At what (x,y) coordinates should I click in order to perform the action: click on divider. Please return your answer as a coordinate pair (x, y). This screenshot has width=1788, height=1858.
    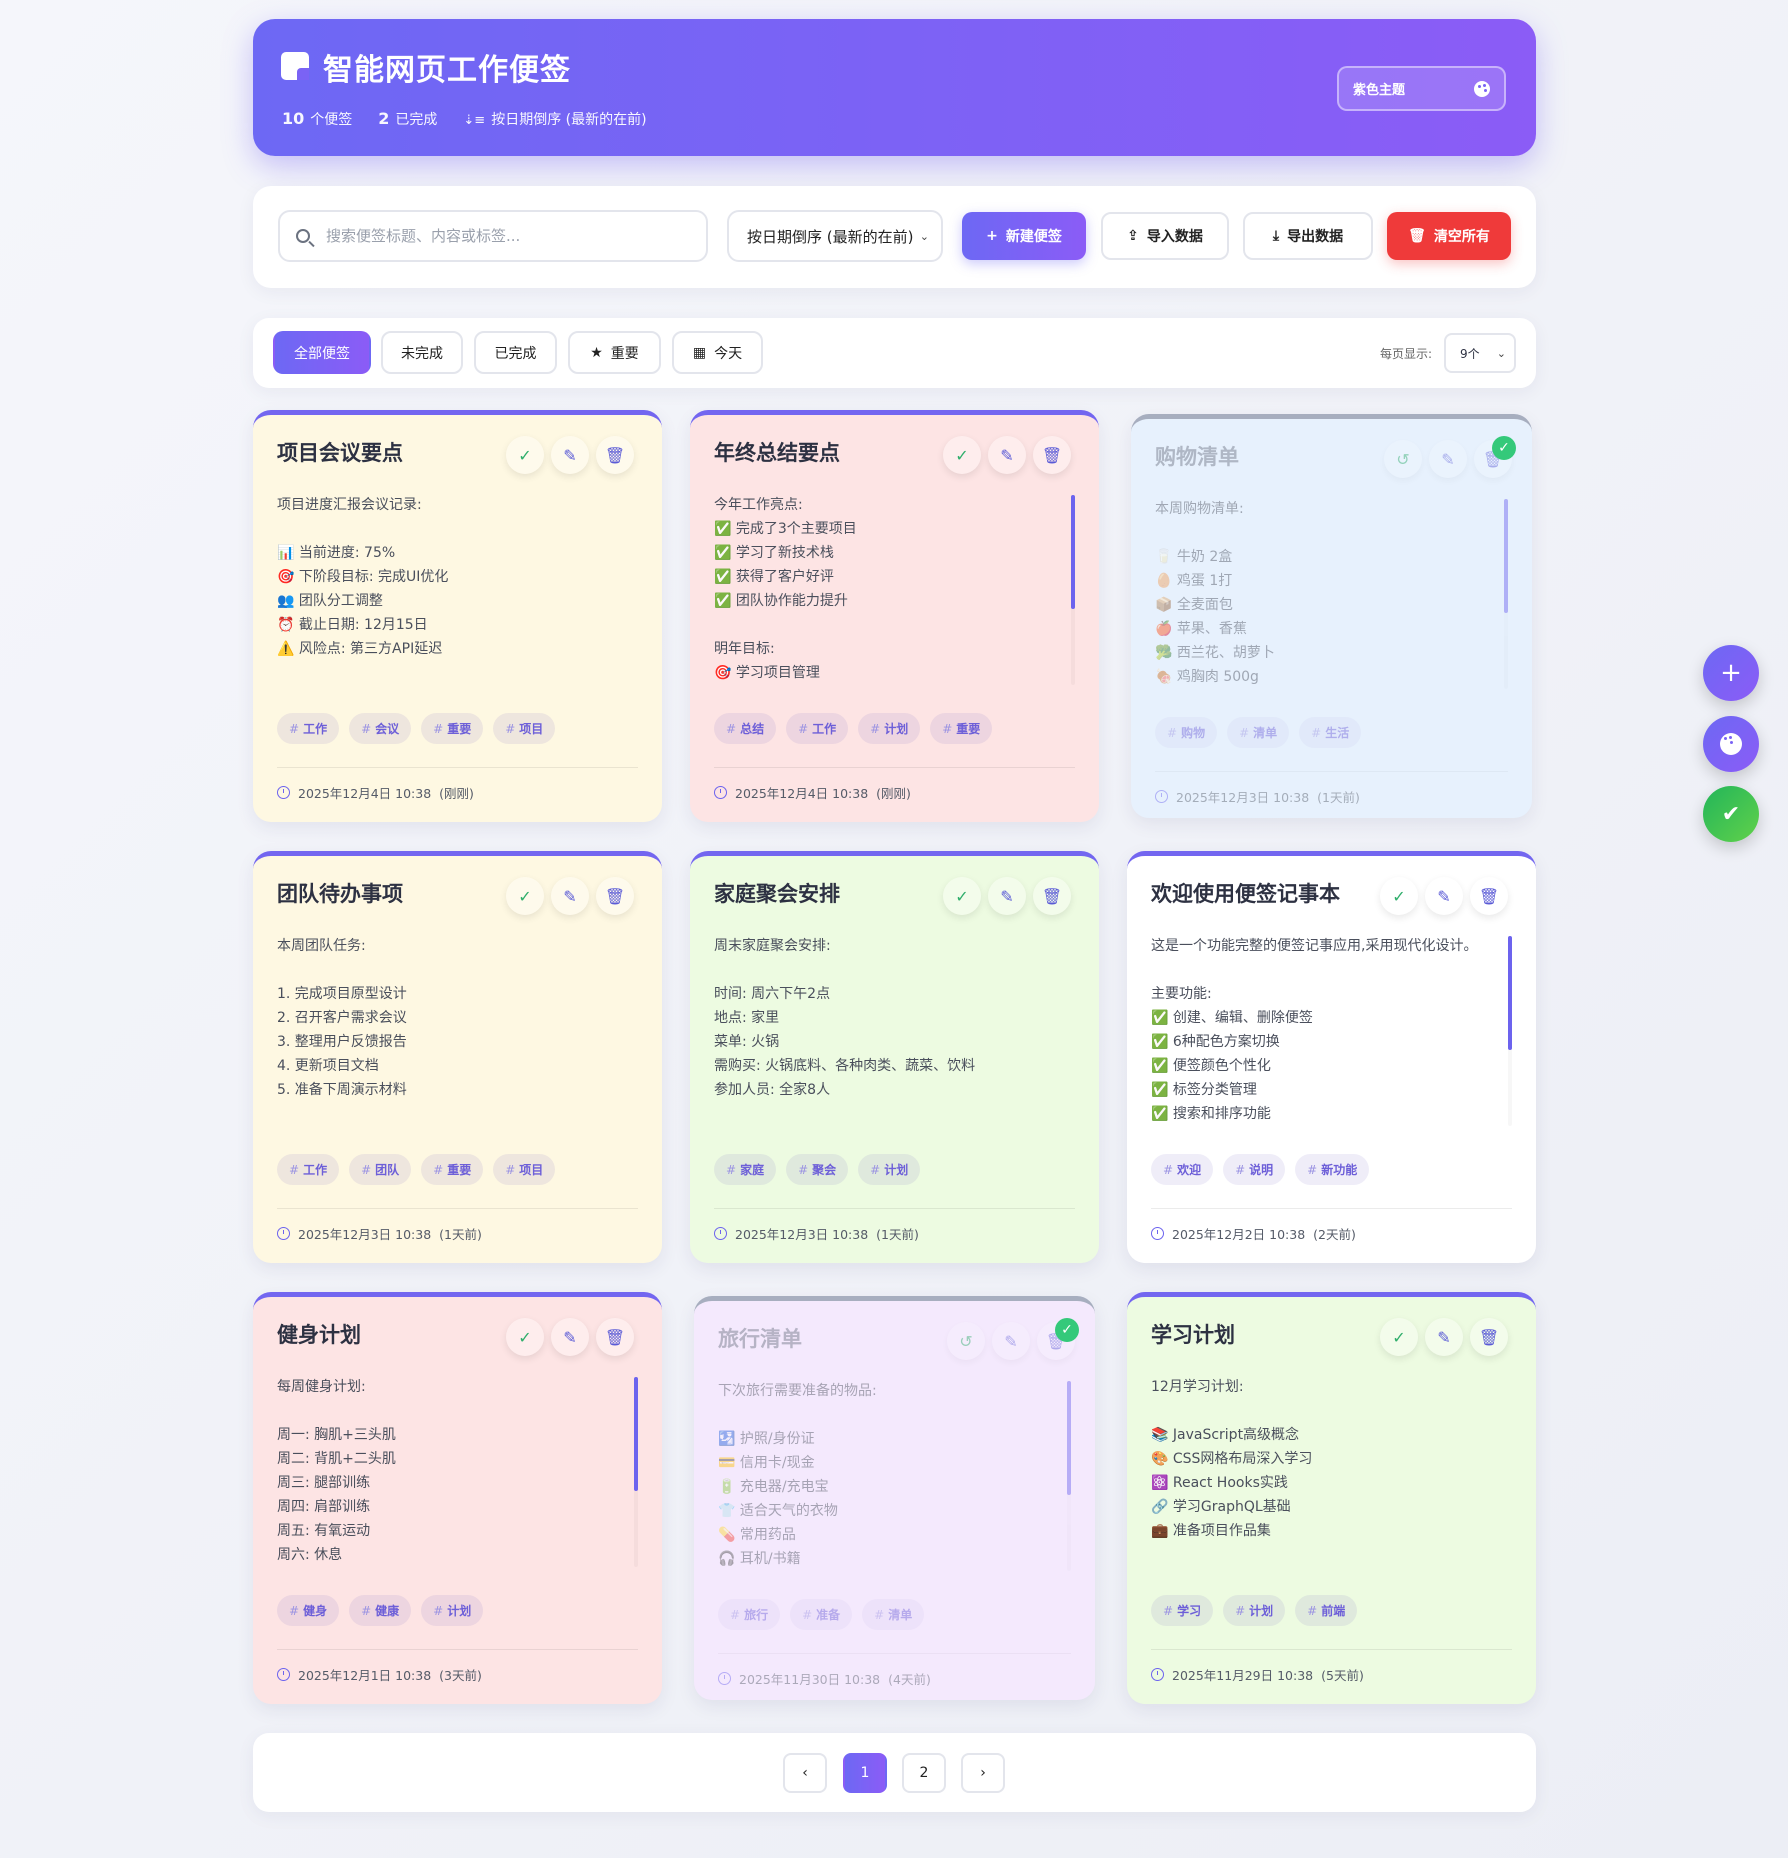
    Looking at the image, I should click on (457, 1208).